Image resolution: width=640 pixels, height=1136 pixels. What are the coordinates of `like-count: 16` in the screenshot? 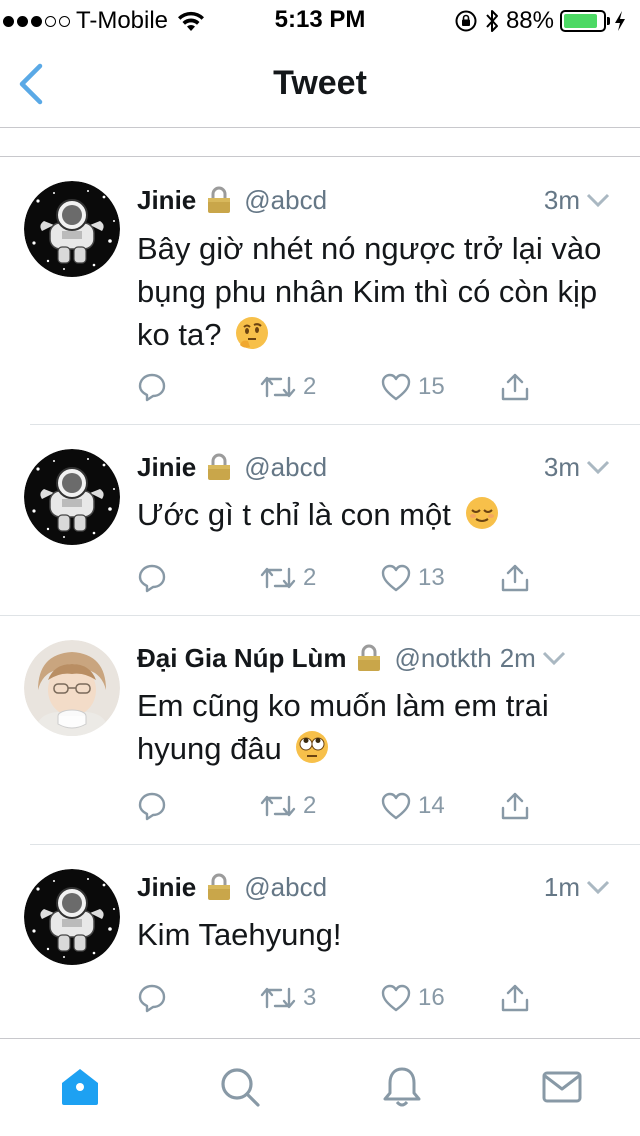 It's located at (431, 997).